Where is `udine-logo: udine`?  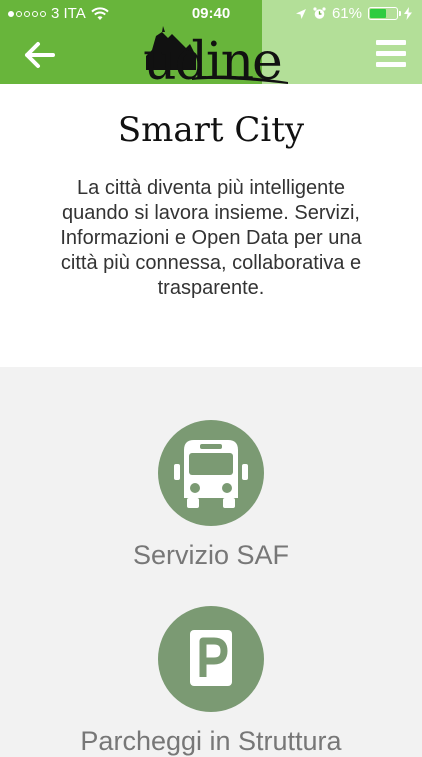
udine-logo: udine is located at coordinates (212, 57).